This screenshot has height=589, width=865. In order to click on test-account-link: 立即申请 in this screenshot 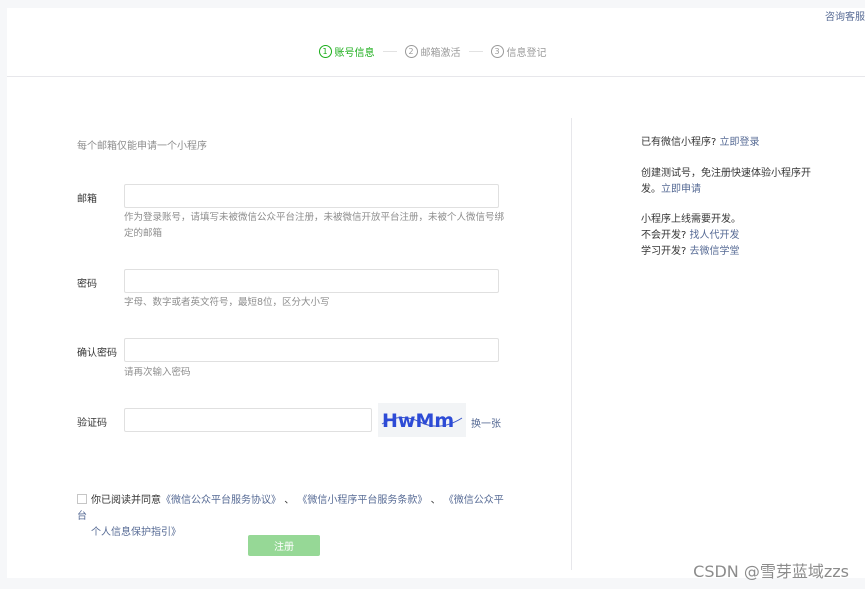, I will do `click(681, 189)`.